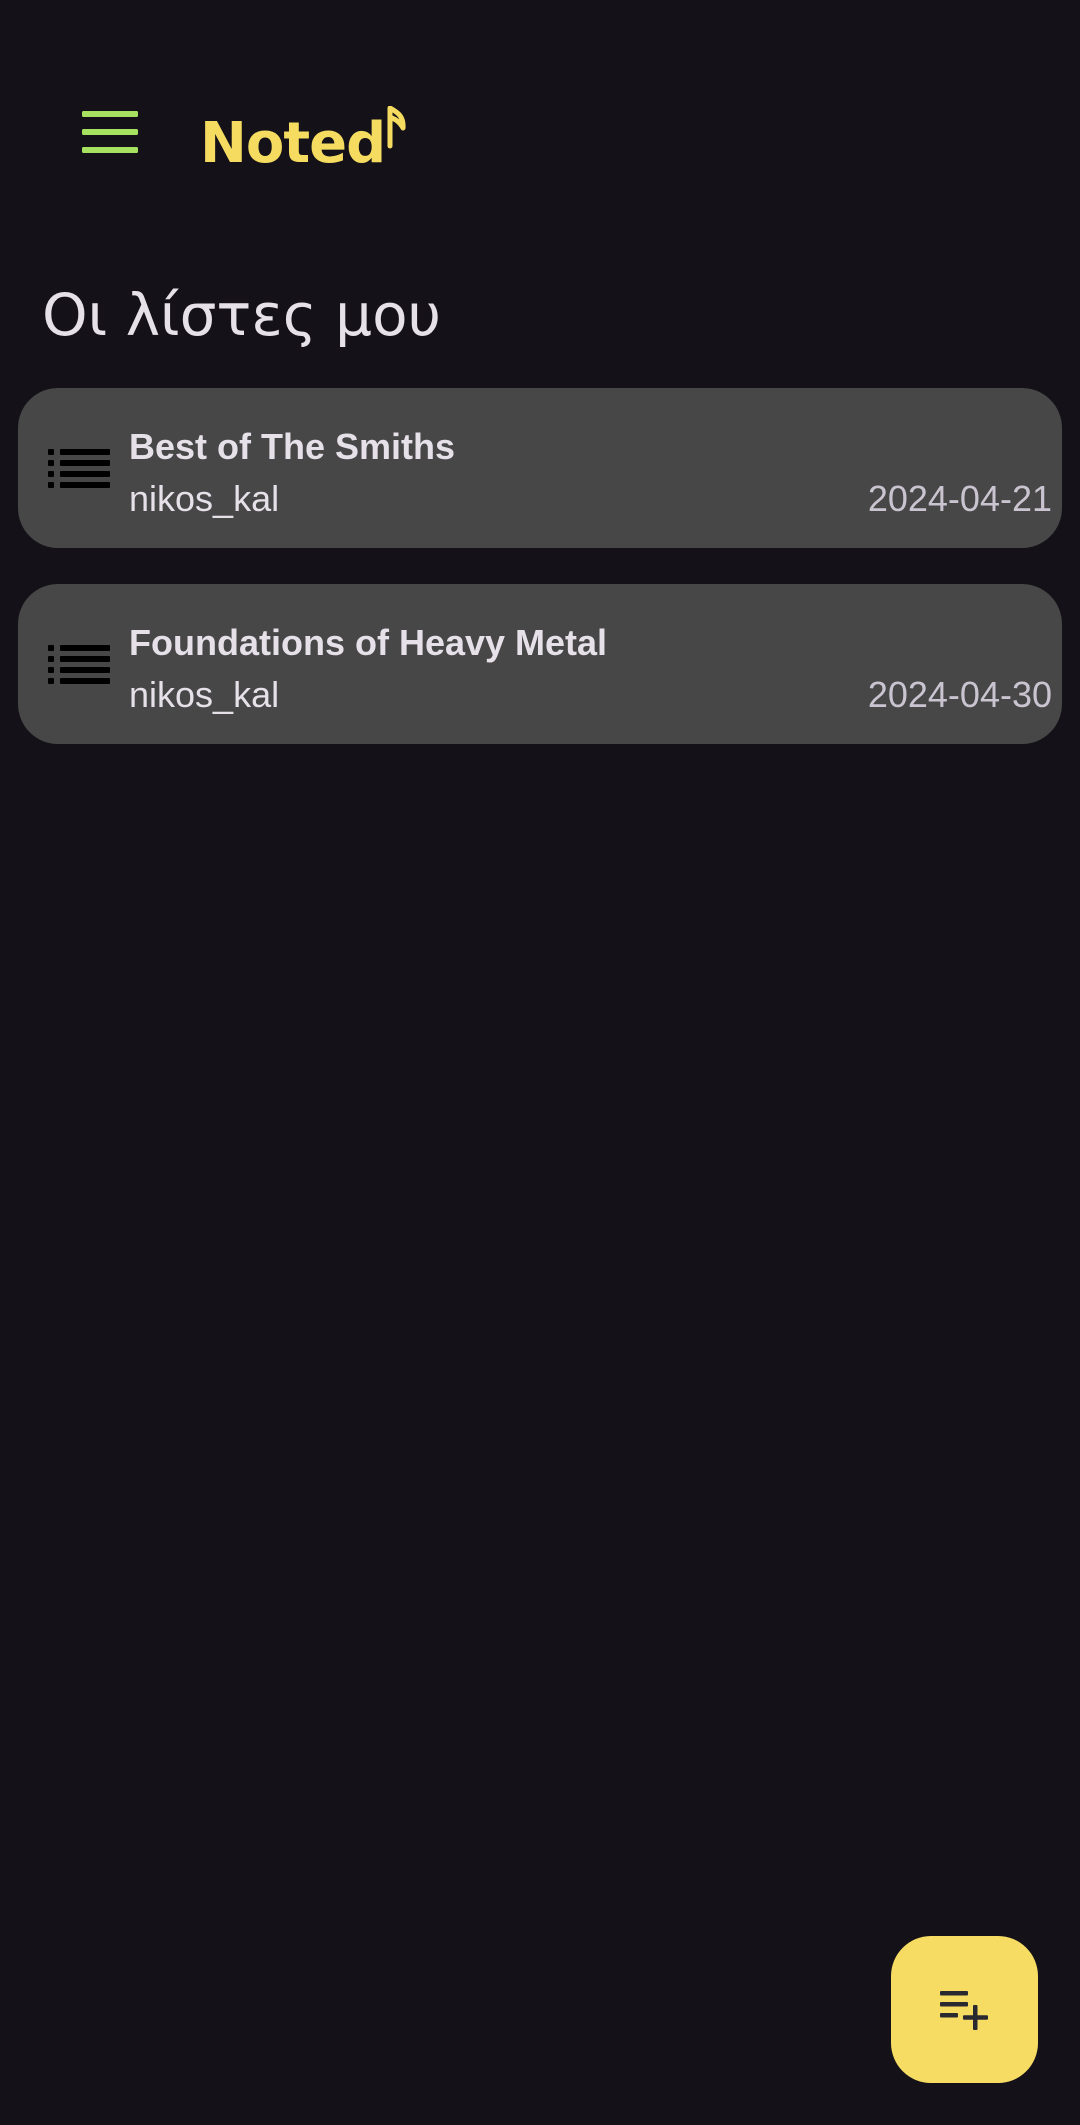  I want to click on list-name: Foundations of Heavy Metal, so click(368, 642).